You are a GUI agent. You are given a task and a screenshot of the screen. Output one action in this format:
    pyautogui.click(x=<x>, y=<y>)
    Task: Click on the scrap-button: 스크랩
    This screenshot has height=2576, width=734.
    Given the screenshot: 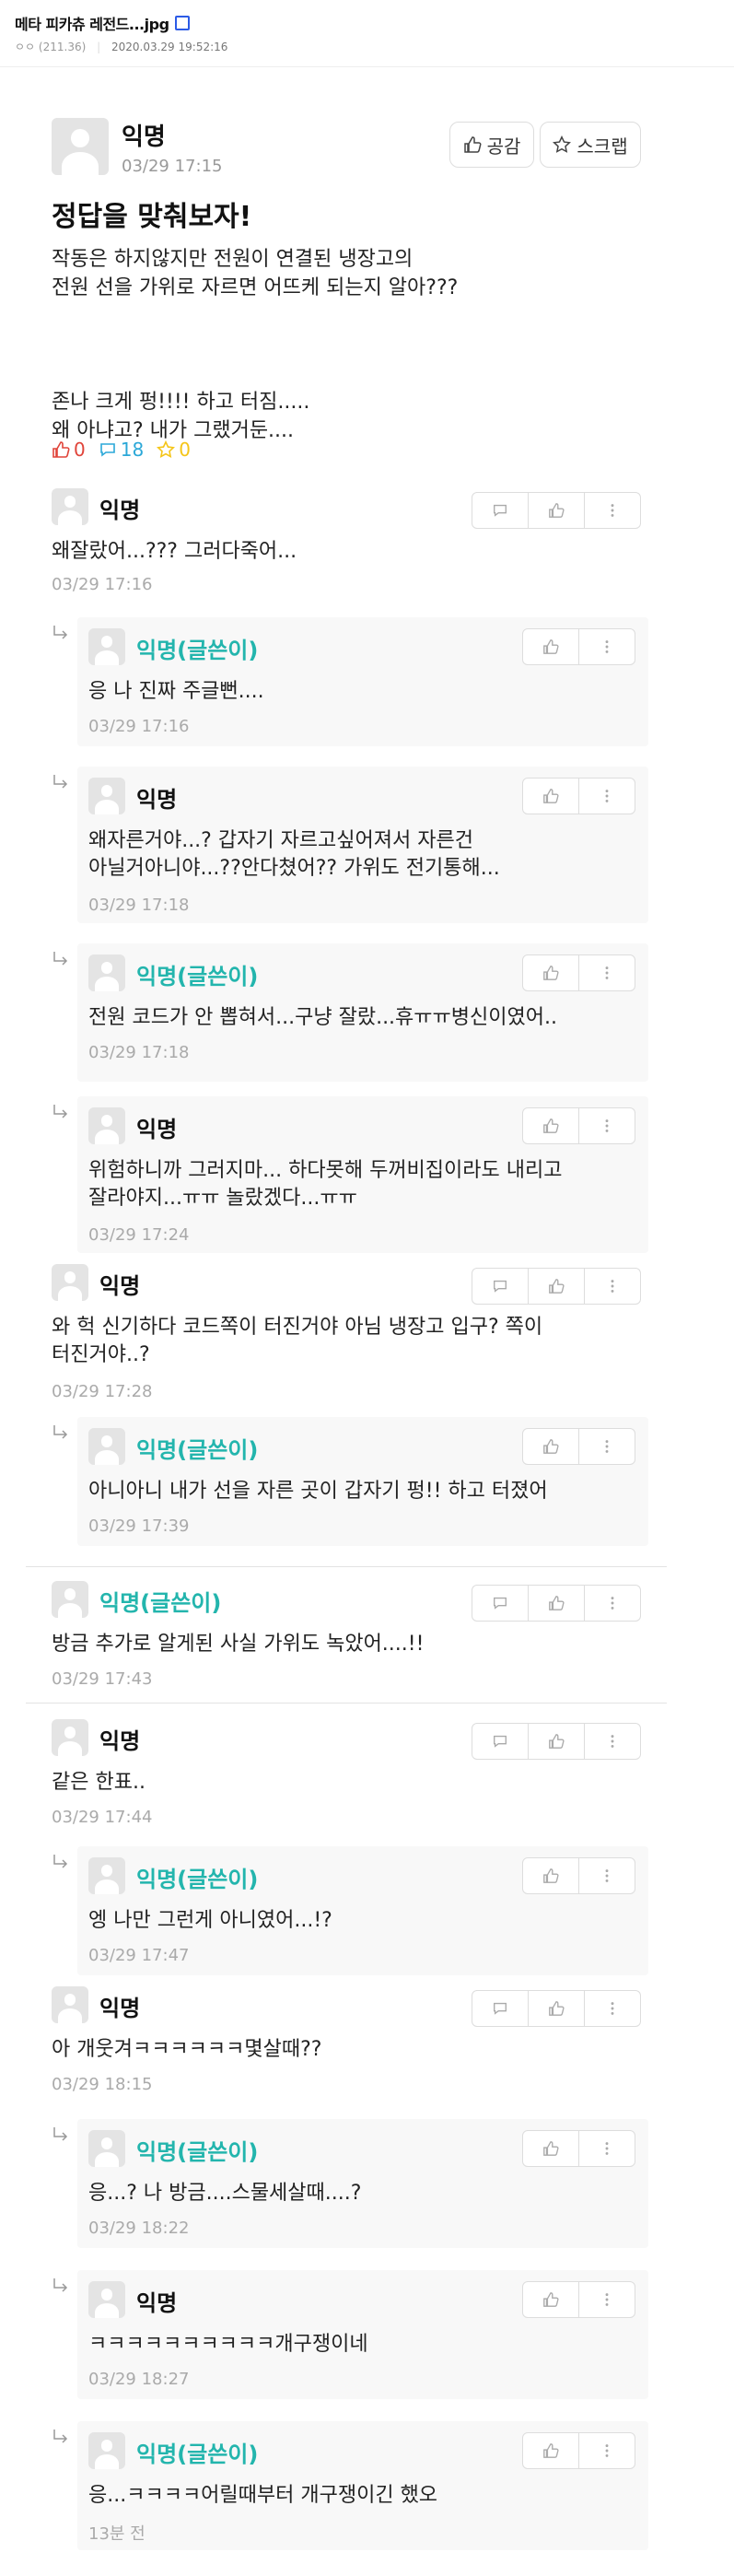 What is the action you would take?
    pyautogui.click(x=590, y=145)
    